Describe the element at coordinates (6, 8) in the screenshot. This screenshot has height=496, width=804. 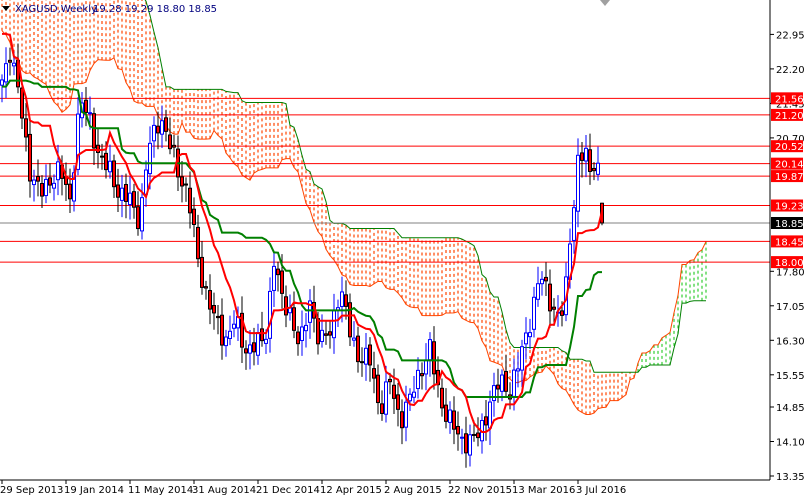
I see `triangle-down-icon` at that location.